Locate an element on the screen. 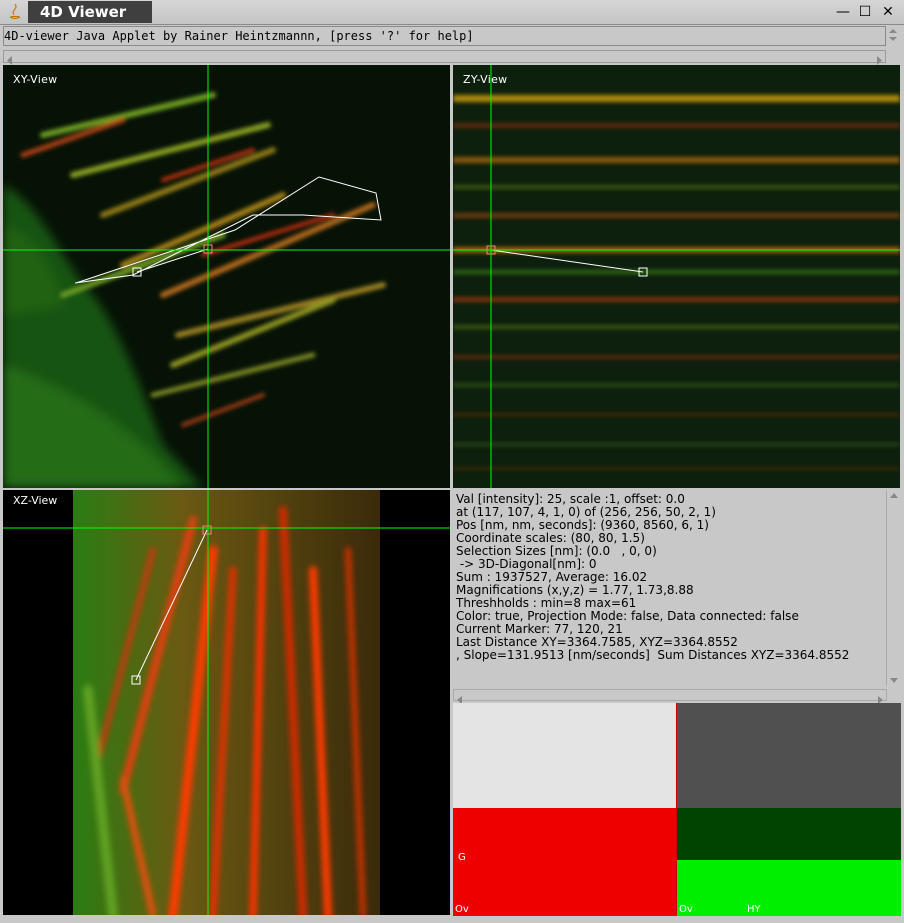 The width and height of the screenshot is (904, 923). zy-view-label: ZY-View is located at coordinates (485, 79).